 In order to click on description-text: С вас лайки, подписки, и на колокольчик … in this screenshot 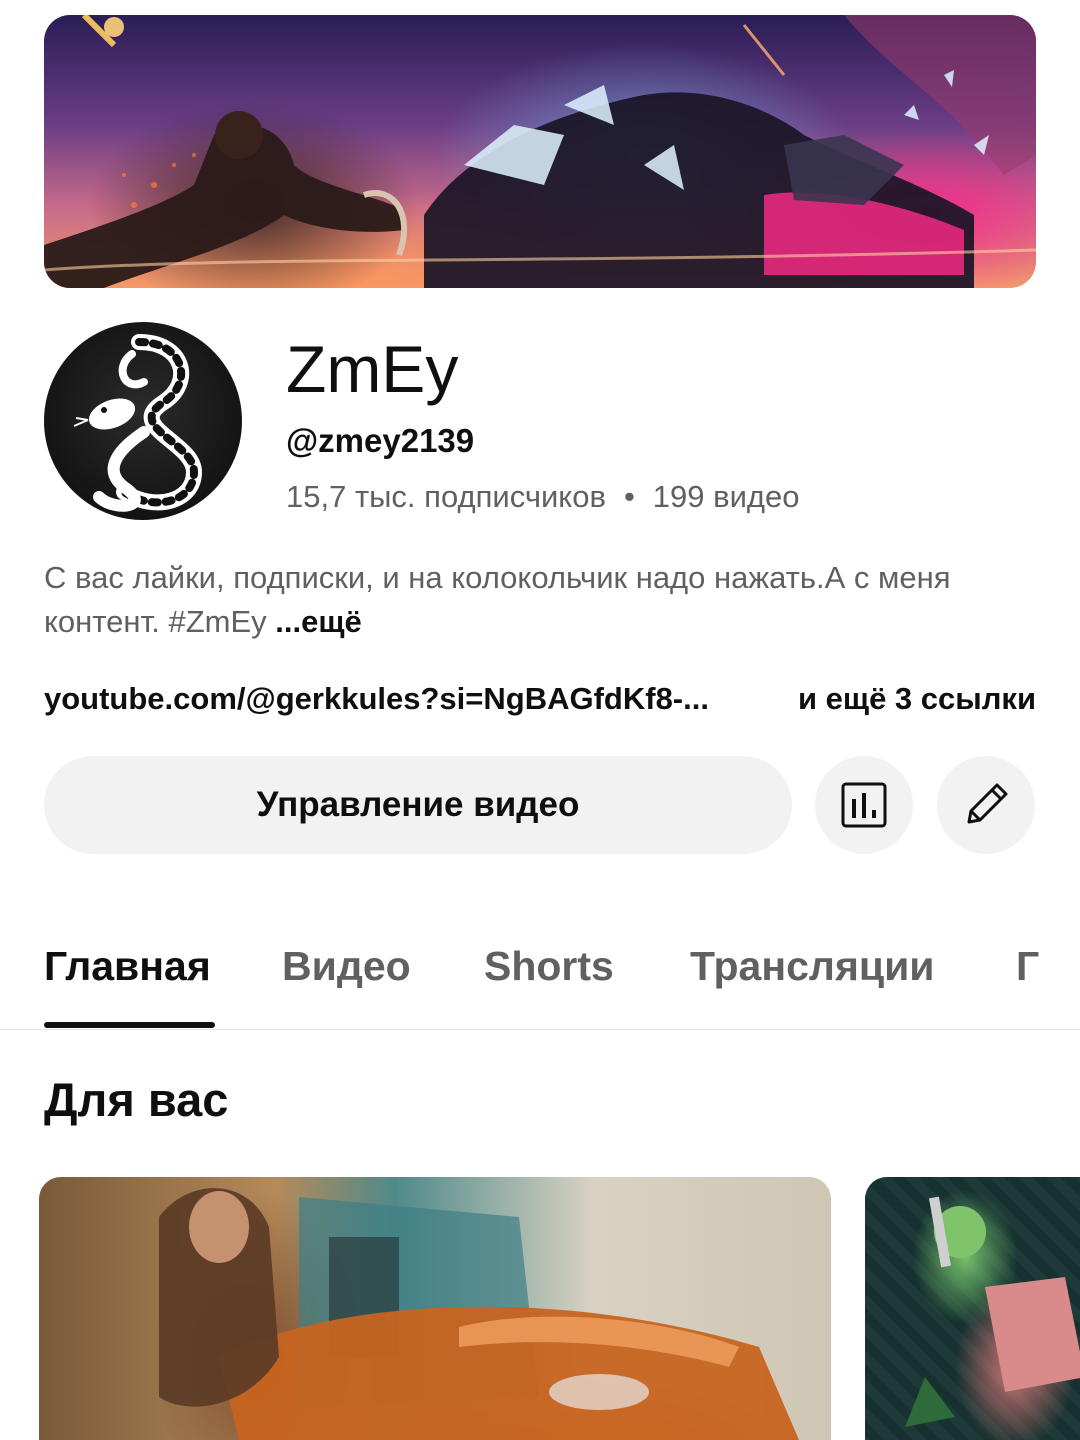, I will do `click(497, 599)`.